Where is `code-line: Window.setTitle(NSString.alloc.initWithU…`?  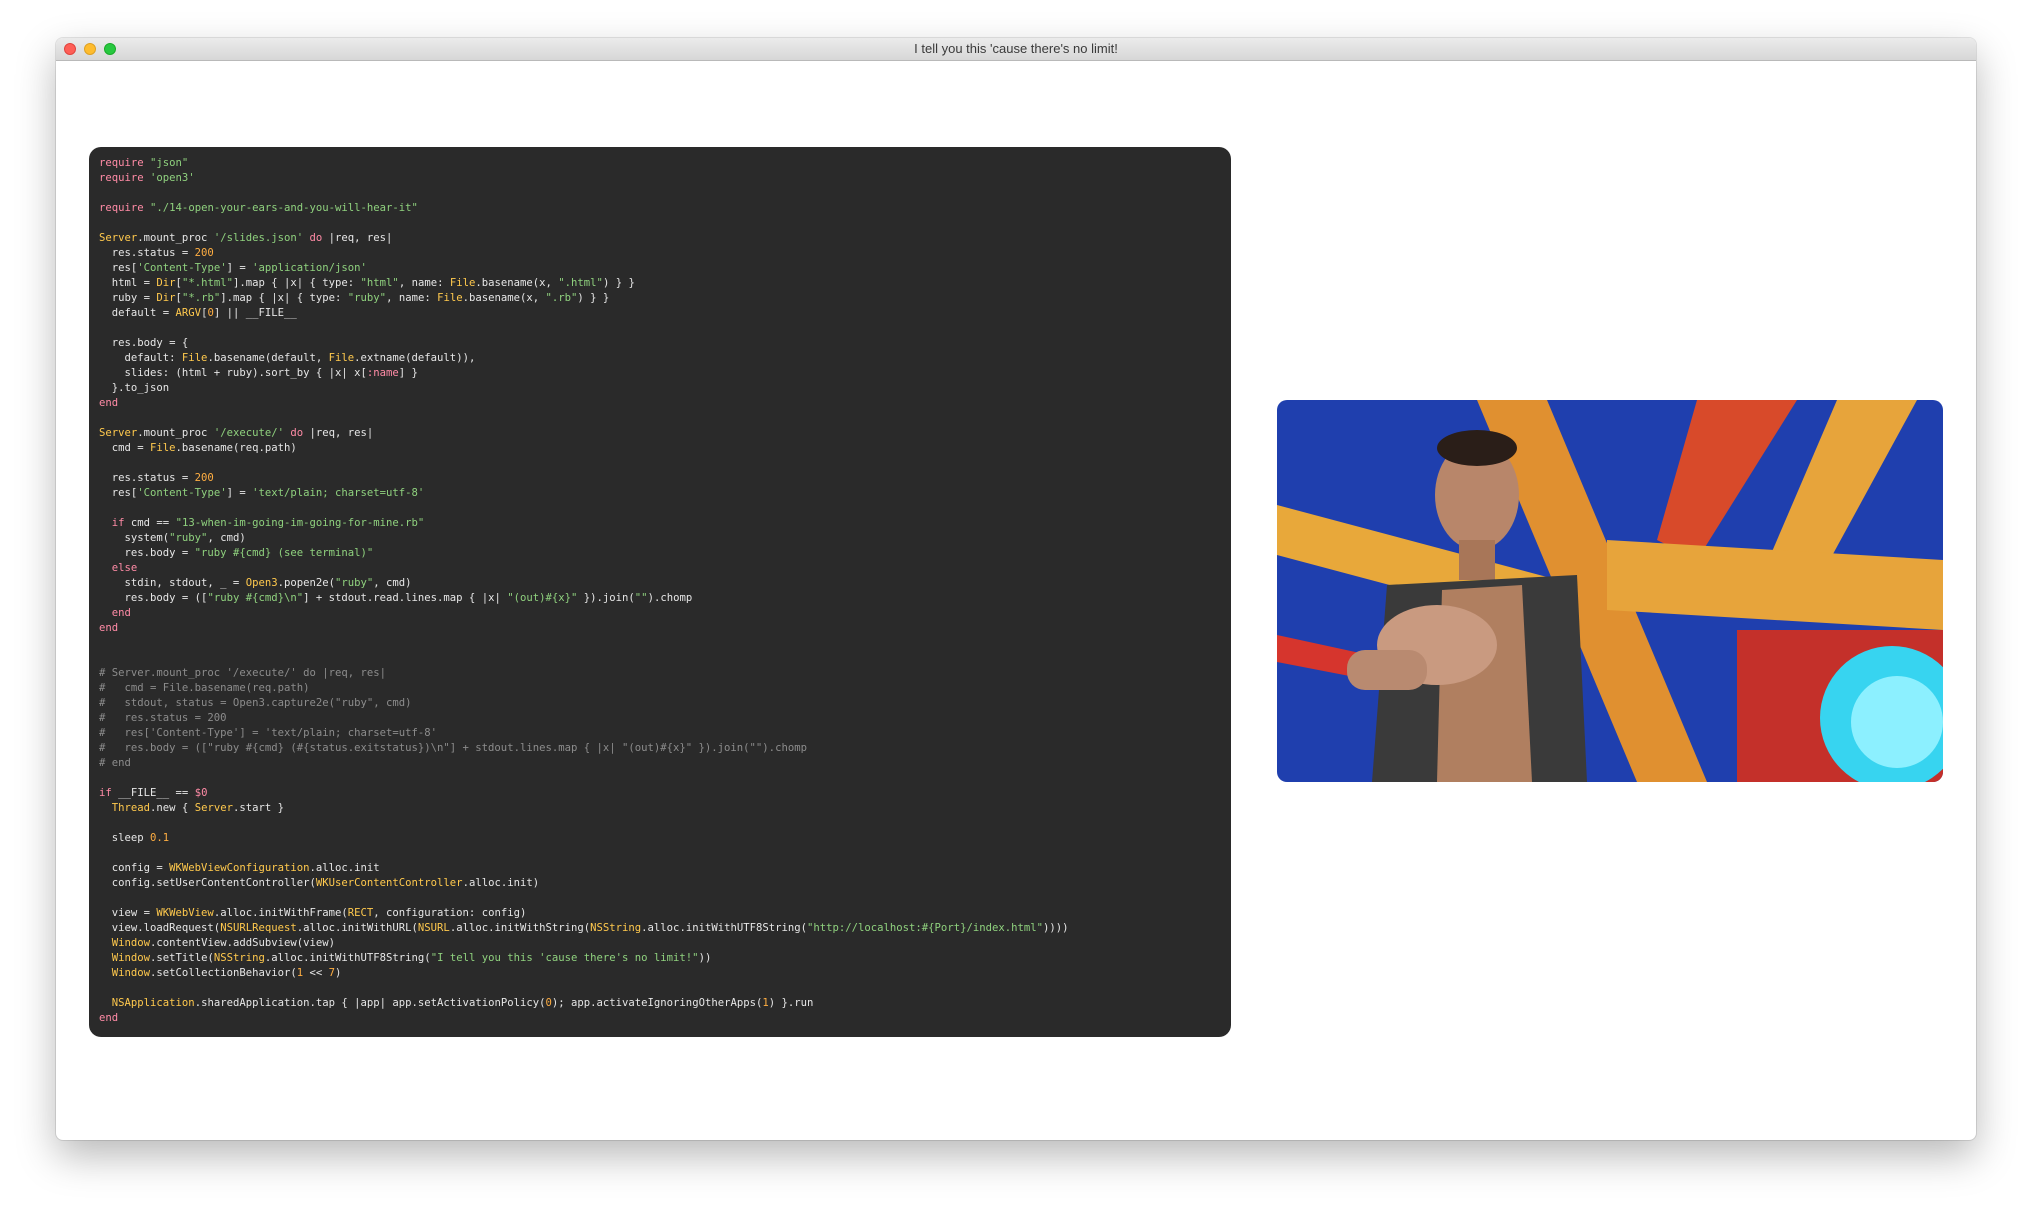 code-line: Window.setTitle(NSString.alloc.initWithU… is located at coordinates (660, 958).